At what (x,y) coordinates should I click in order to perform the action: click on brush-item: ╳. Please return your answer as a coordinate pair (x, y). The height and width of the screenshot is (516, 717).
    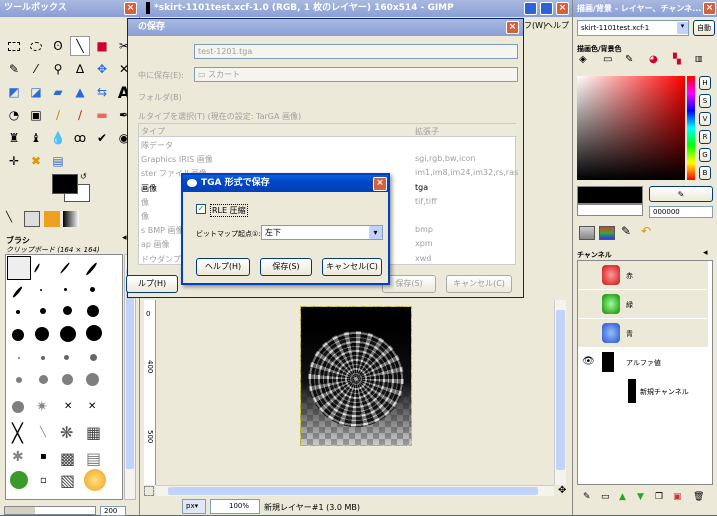
    Looking at the image, I should click on (17, 433).